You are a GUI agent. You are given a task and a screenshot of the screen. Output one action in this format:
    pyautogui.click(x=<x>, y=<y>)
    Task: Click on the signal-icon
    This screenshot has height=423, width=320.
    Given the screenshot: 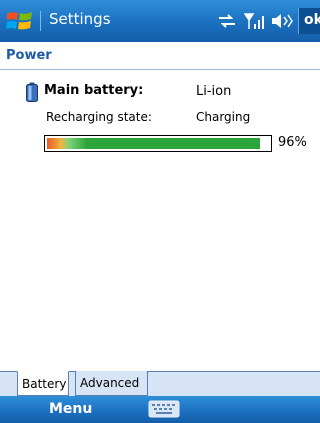 What is the action you would take?
    pyautogui.click(x=255, y=21)
    